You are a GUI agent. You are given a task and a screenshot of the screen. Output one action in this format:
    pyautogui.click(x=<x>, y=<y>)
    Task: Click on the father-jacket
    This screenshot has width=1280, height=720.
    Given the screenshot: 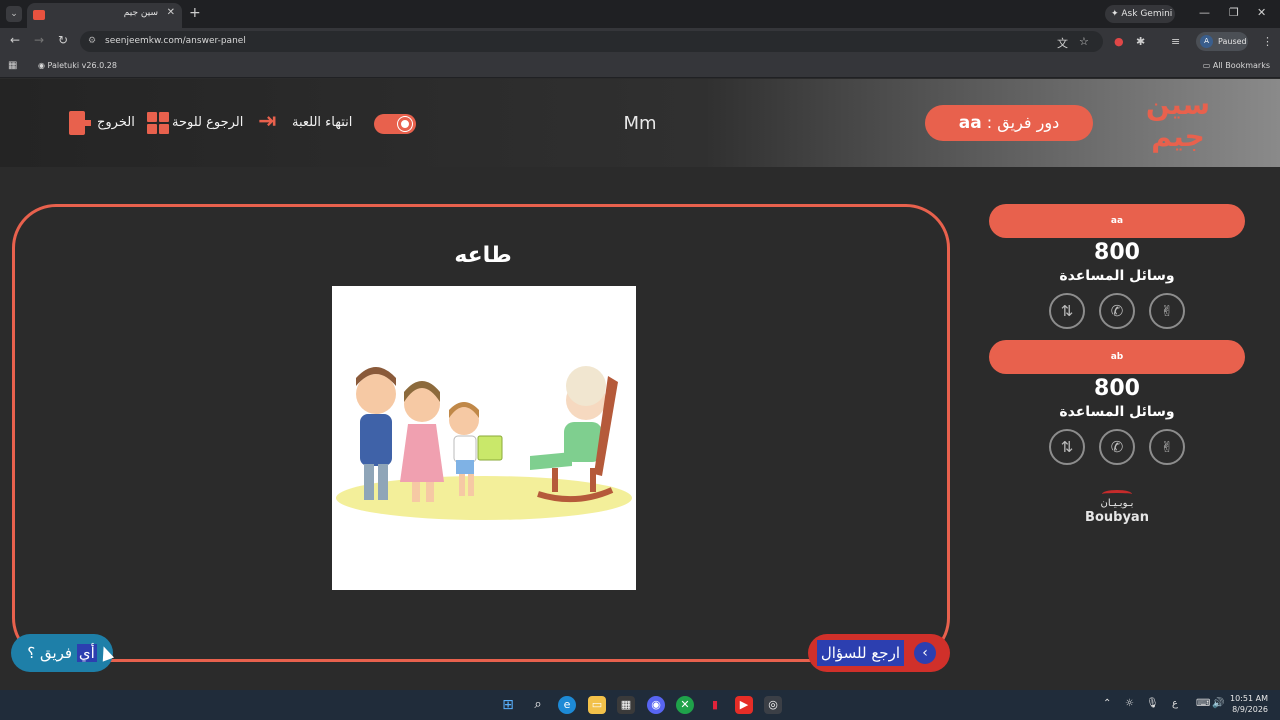 What is the action you would take?
    pyautogui.click(x=376, y=440)
    